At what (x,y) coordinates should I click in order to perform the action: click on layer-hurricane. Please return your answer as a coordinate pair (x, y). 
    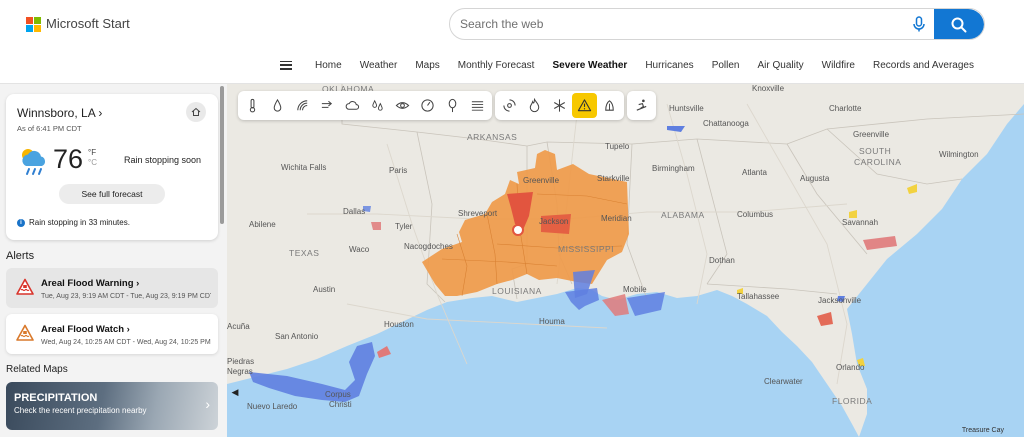
    Looking at the image, I should click on (509, 105).